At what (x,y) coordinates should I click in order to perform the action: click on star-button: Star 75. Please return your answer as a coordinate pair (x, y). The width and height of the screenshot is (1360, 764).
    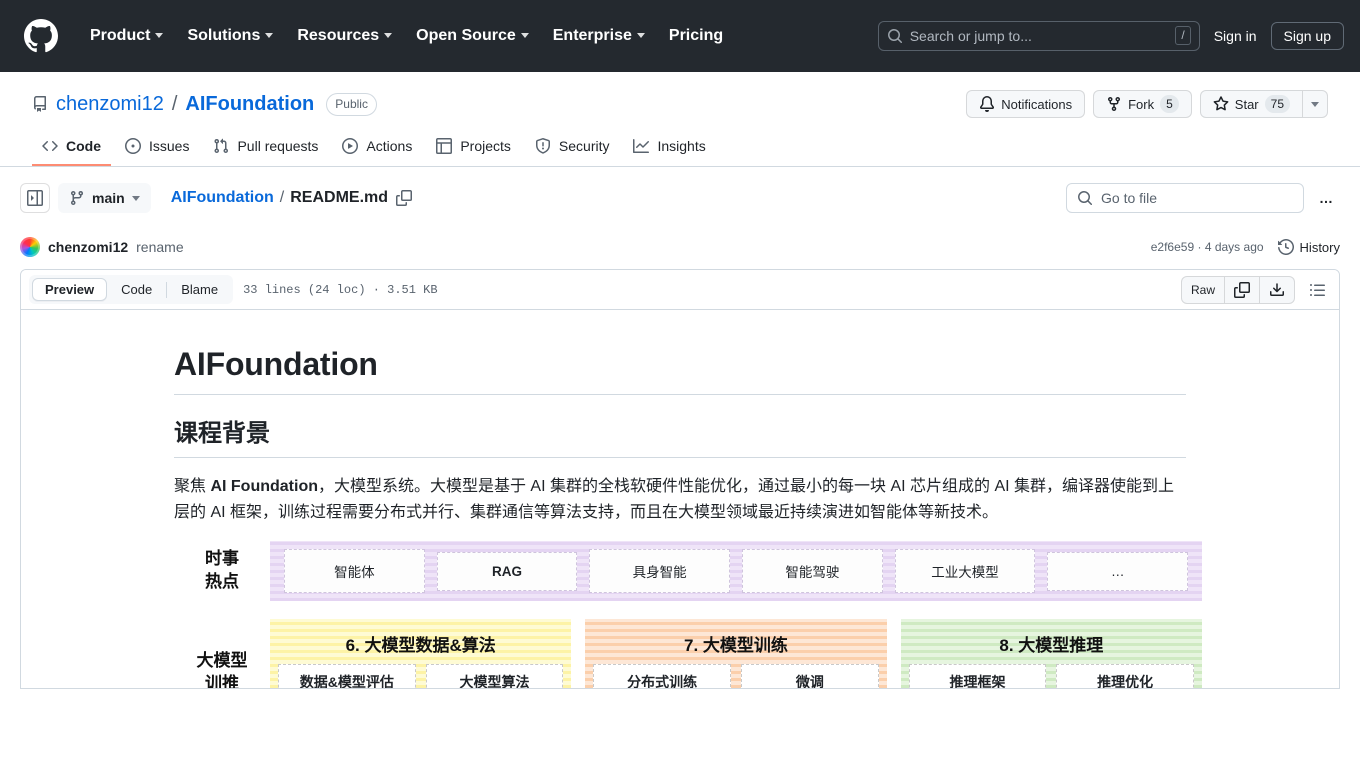
    Looking at the image, I should click on (1250, 104).